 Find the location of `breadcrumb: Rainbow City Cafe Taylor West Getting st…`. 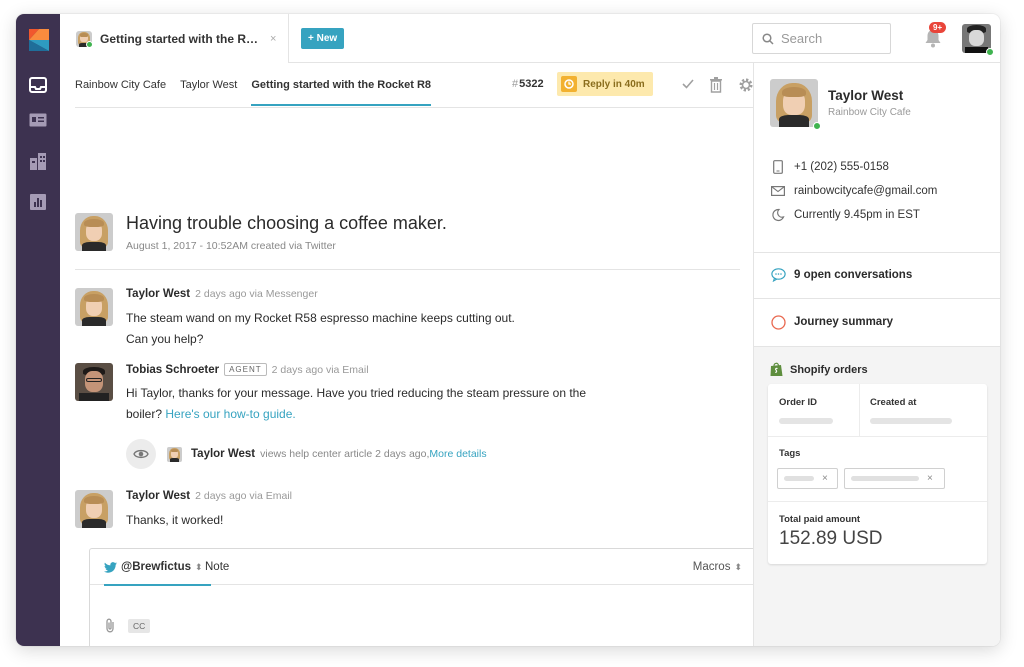

breadcrumb: Rainbow City Cafe Taylor West Getting st… is located at coordinates (260, 85).